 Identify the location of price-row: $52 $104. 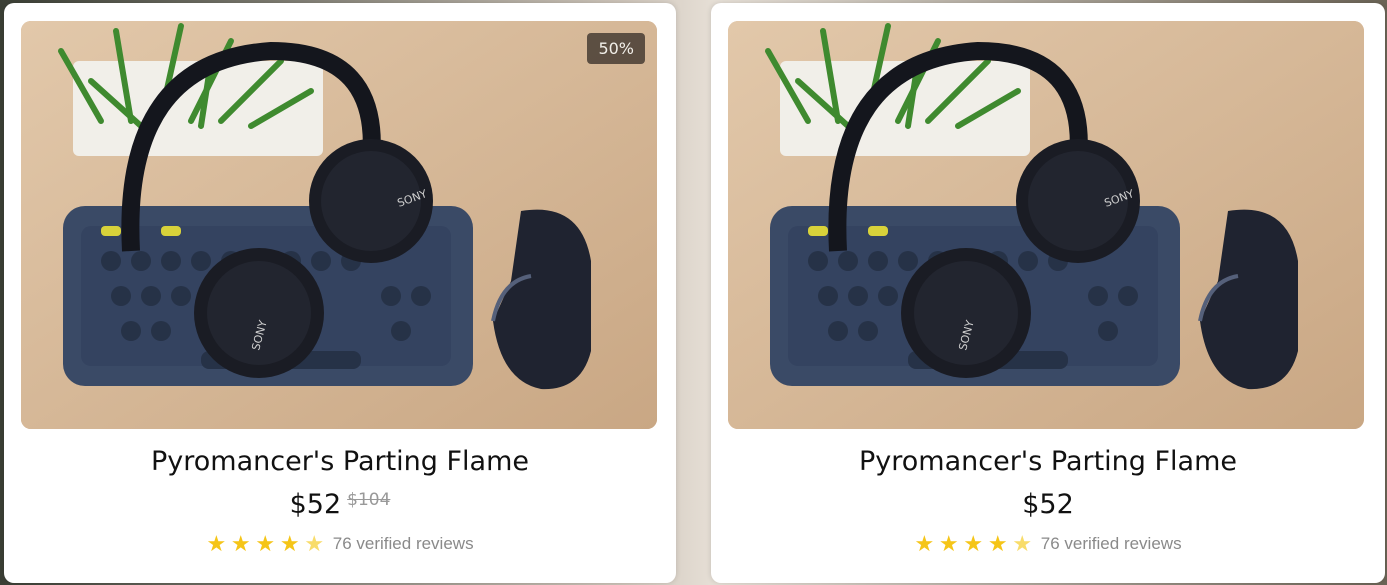
(340, 504).